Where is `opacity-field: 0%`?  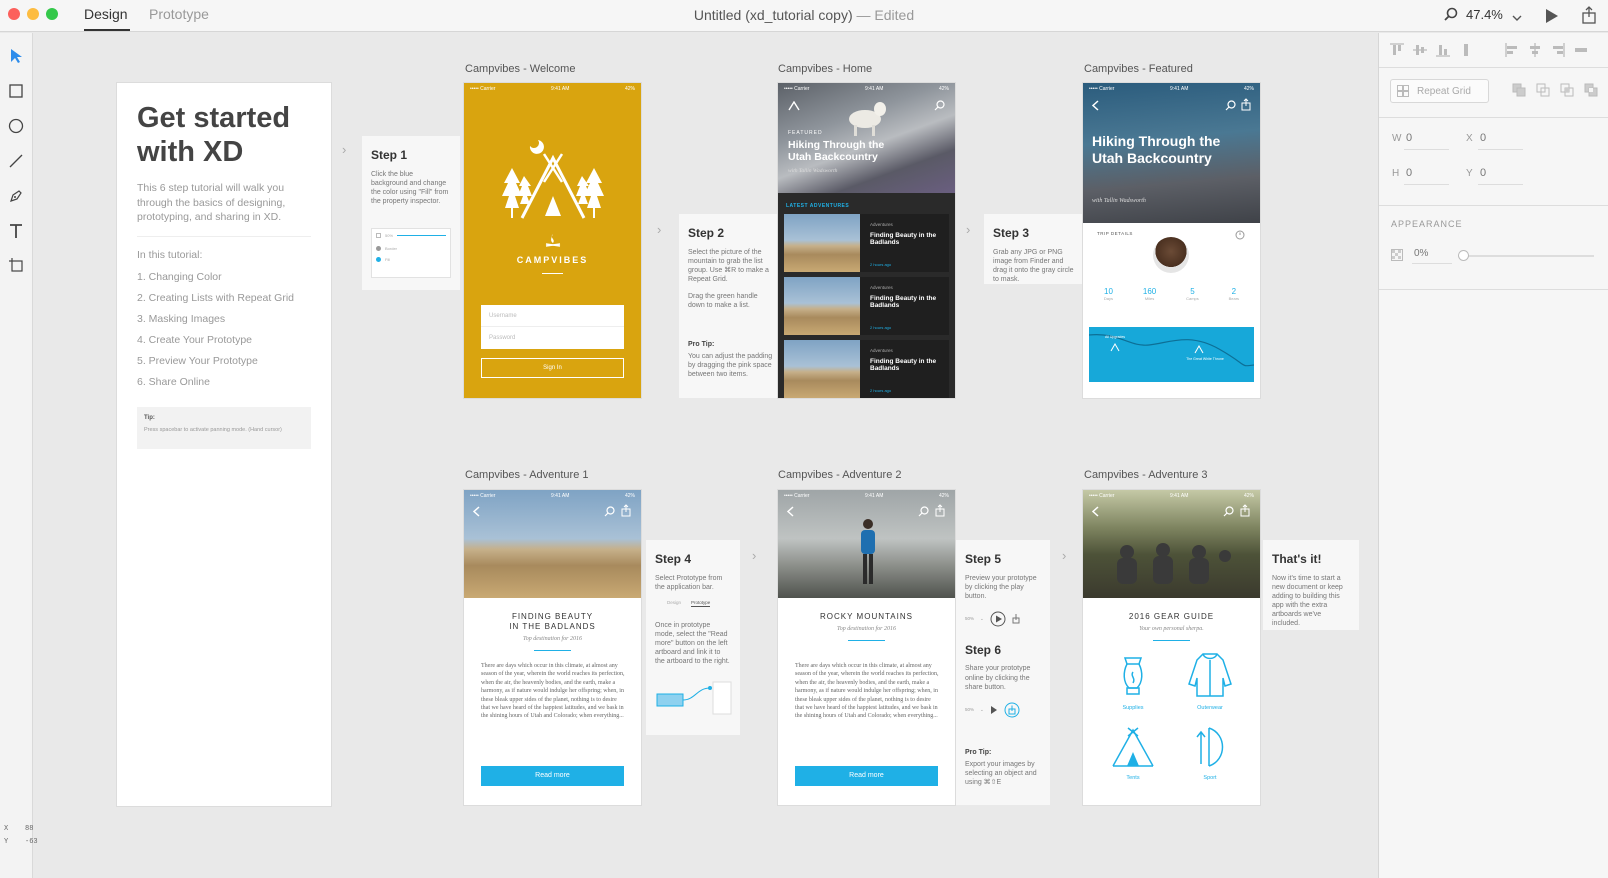 opacity-field: 0% is located at coordinates (1421, 253).